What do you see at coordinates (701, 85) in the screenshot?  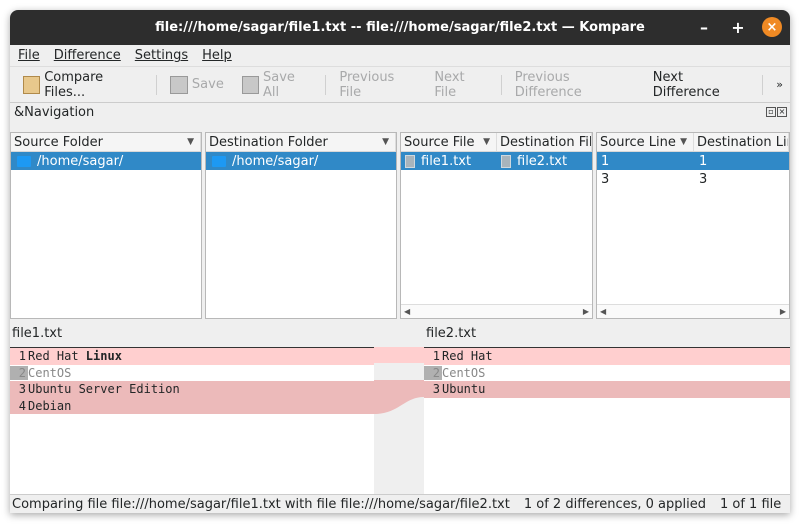 I see `next-difference-button: Next Difference` at bounding box center [701, 85].